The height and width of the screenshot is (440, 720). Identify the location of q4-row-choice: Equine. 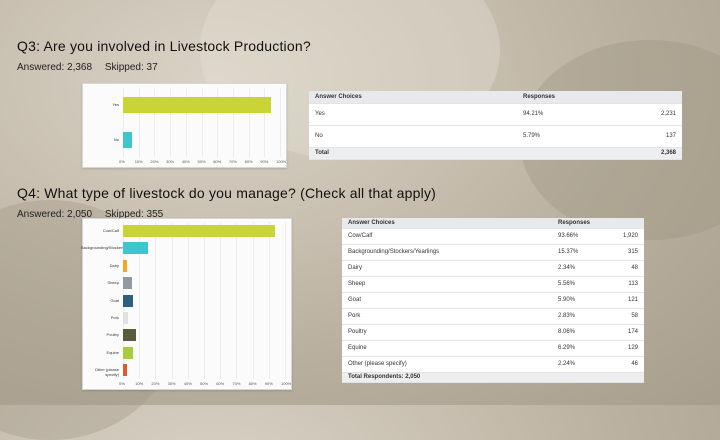
(447, 348).